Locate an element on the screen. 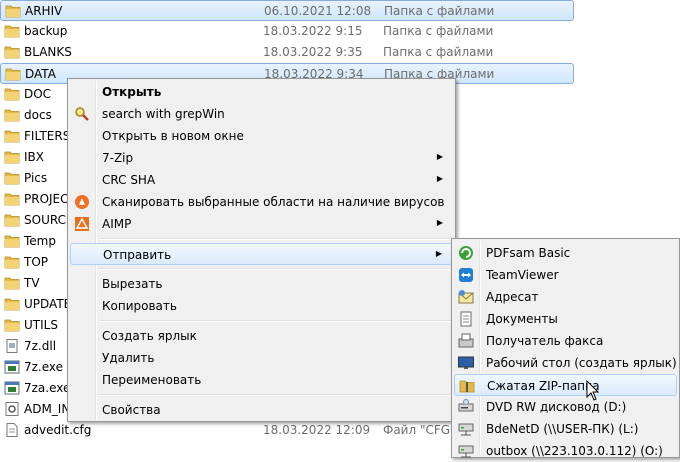 The width and height of the screenshot is (680, 462). menu-item-label: PDFsam Basic is located at coordinates (528, 253).